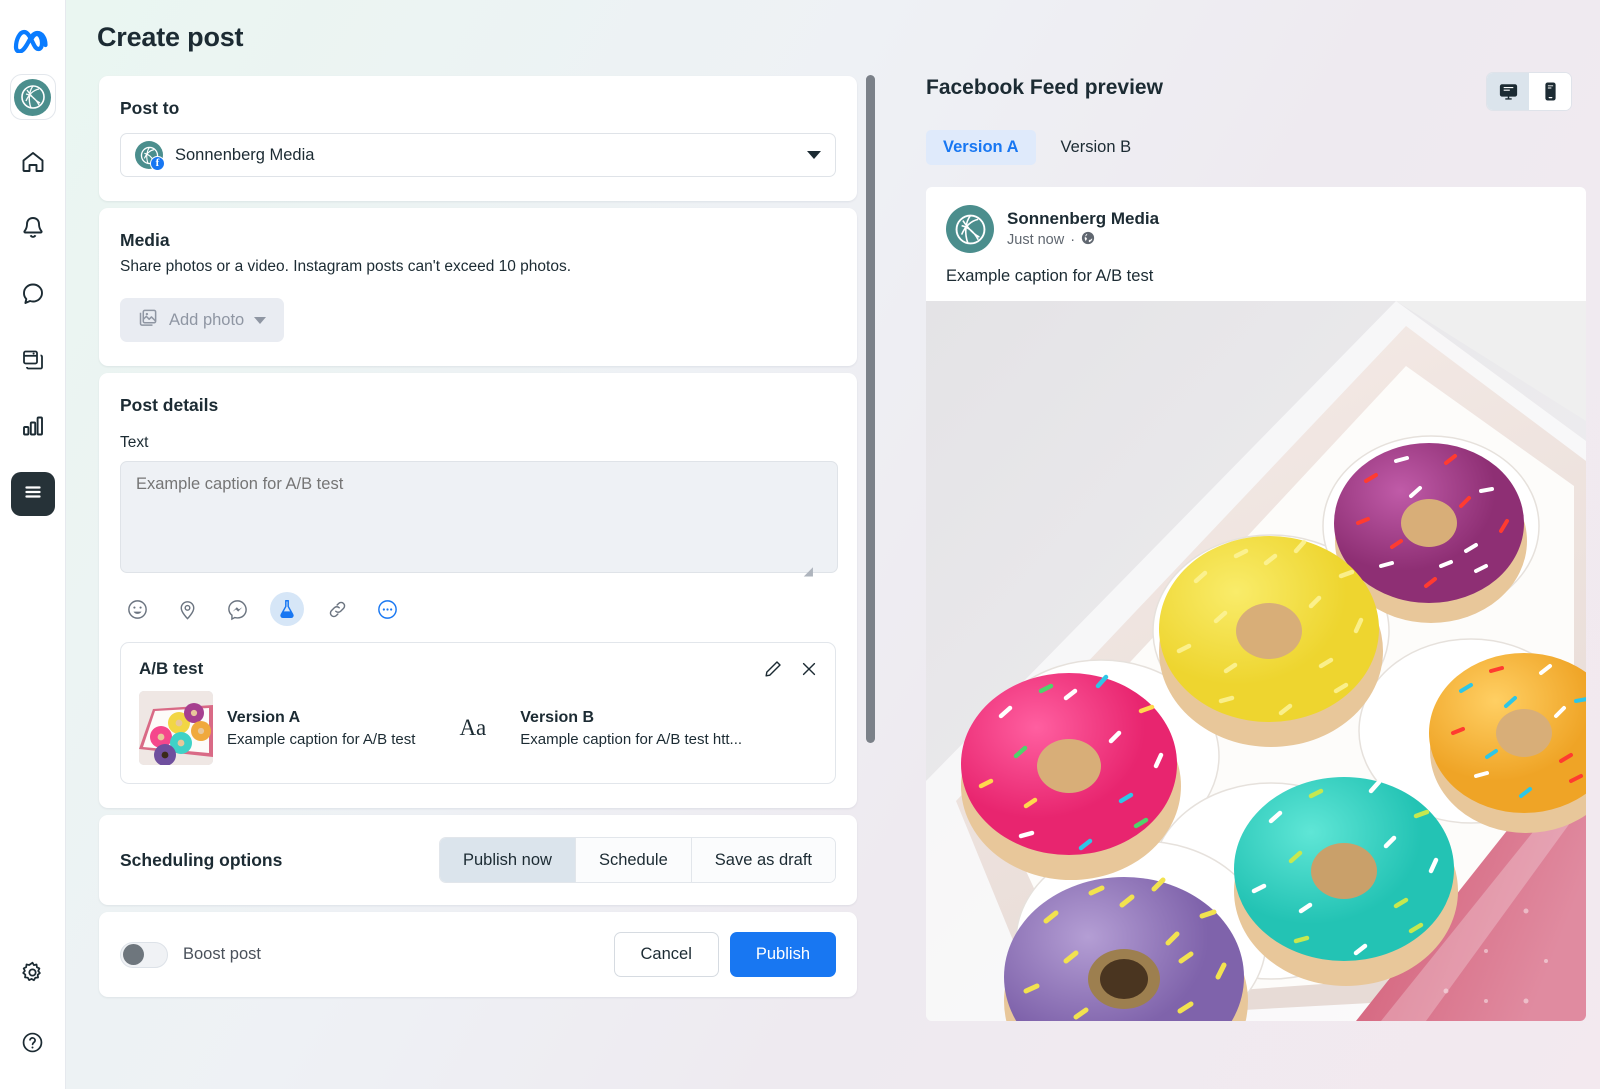  I want to click on bar-chart-icon, so click(33, 428).